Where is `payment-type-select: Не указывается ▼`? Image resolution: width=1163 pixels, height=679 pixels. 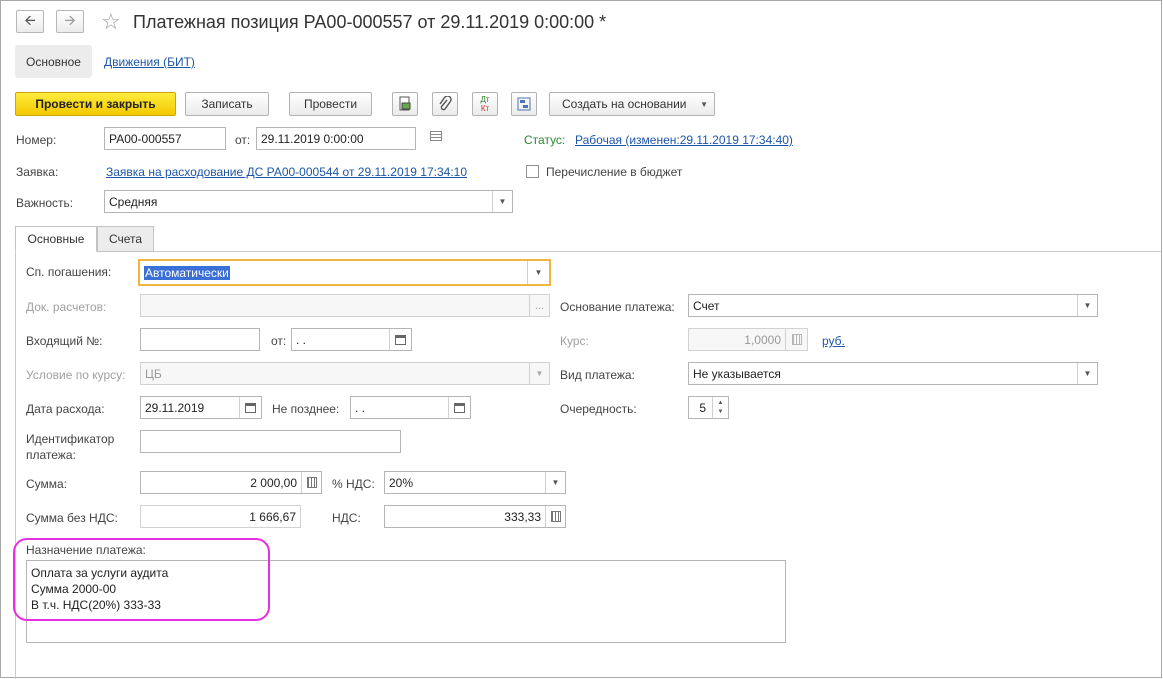
payment-type-select: Не указывается ▼ is located at coordinates (893, 373).